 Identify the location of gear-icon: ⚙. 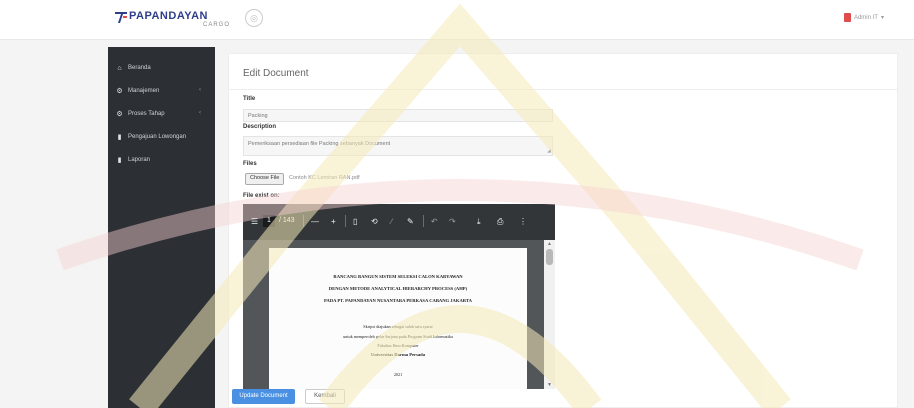
(119, 114).